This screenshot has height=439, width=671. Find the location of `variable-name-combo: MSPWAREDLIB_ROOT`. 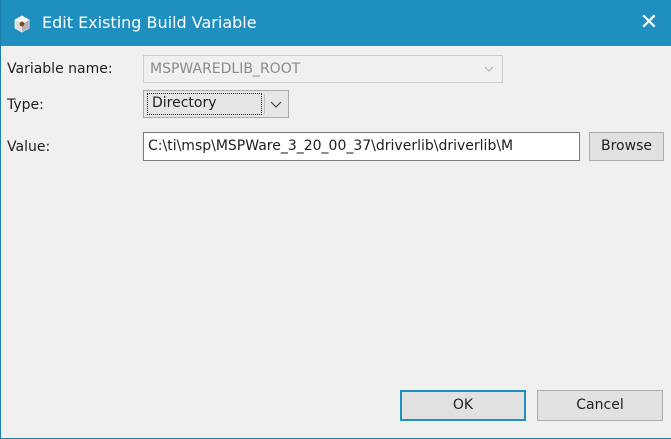

variable-name-combo: MSPWAREDLIB_ROOT is located at coordinates (323, 69).